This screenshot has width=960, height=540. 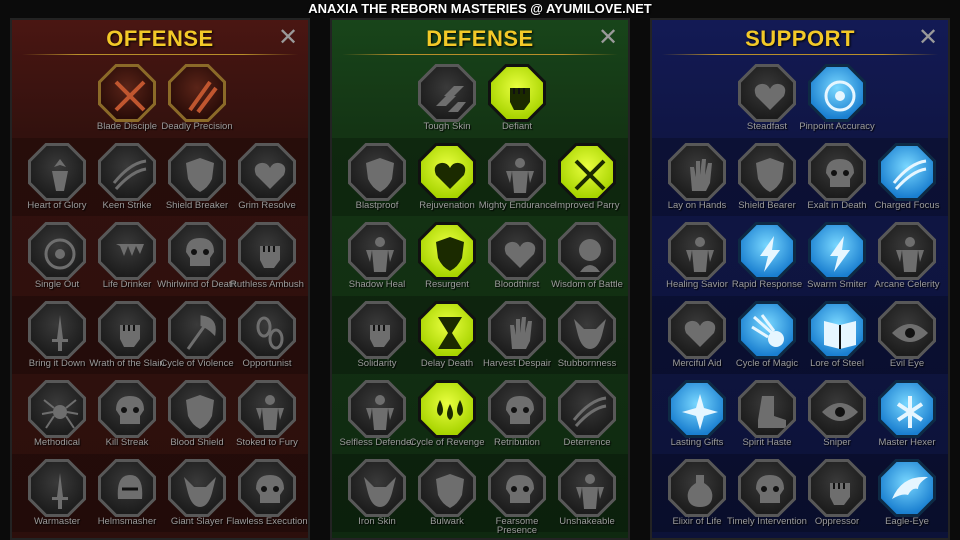 I want to click on defense-mastery-node: Solidarity, so click(x=377, y=340).